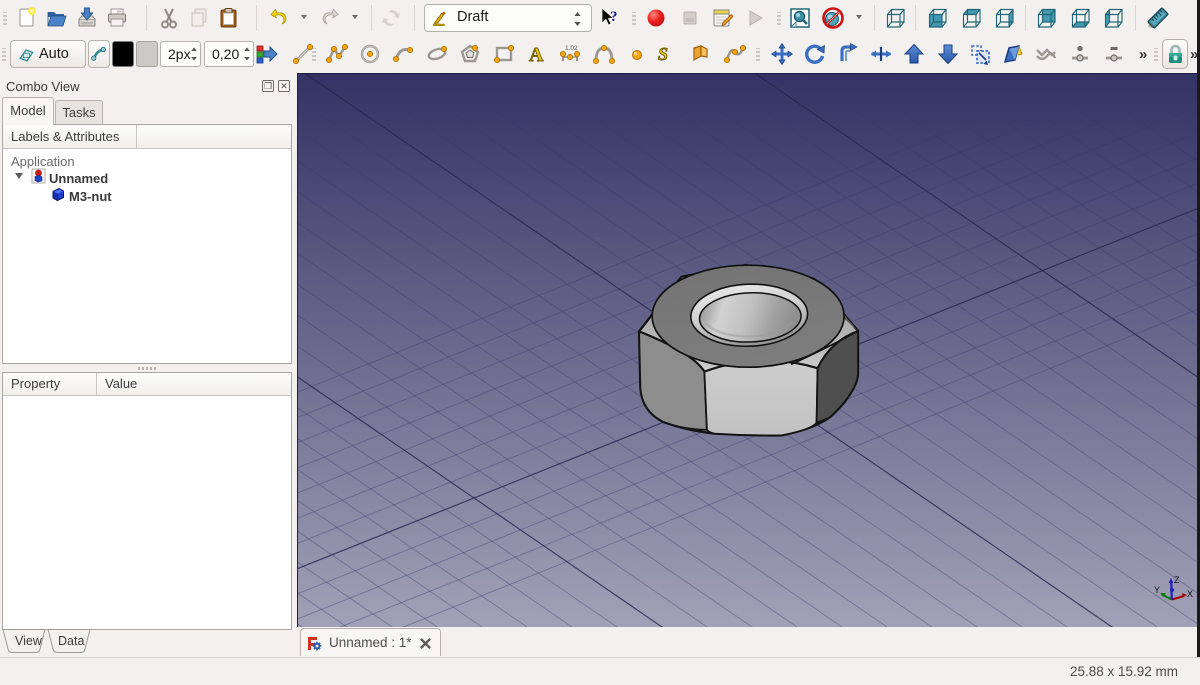 Image resolution: width=1200 pixels, height=685 pixels. What do you see at coordinates (1177, 580) in the screenshot?
I see `svg-text: Z` at bounding box center [1177, 580].